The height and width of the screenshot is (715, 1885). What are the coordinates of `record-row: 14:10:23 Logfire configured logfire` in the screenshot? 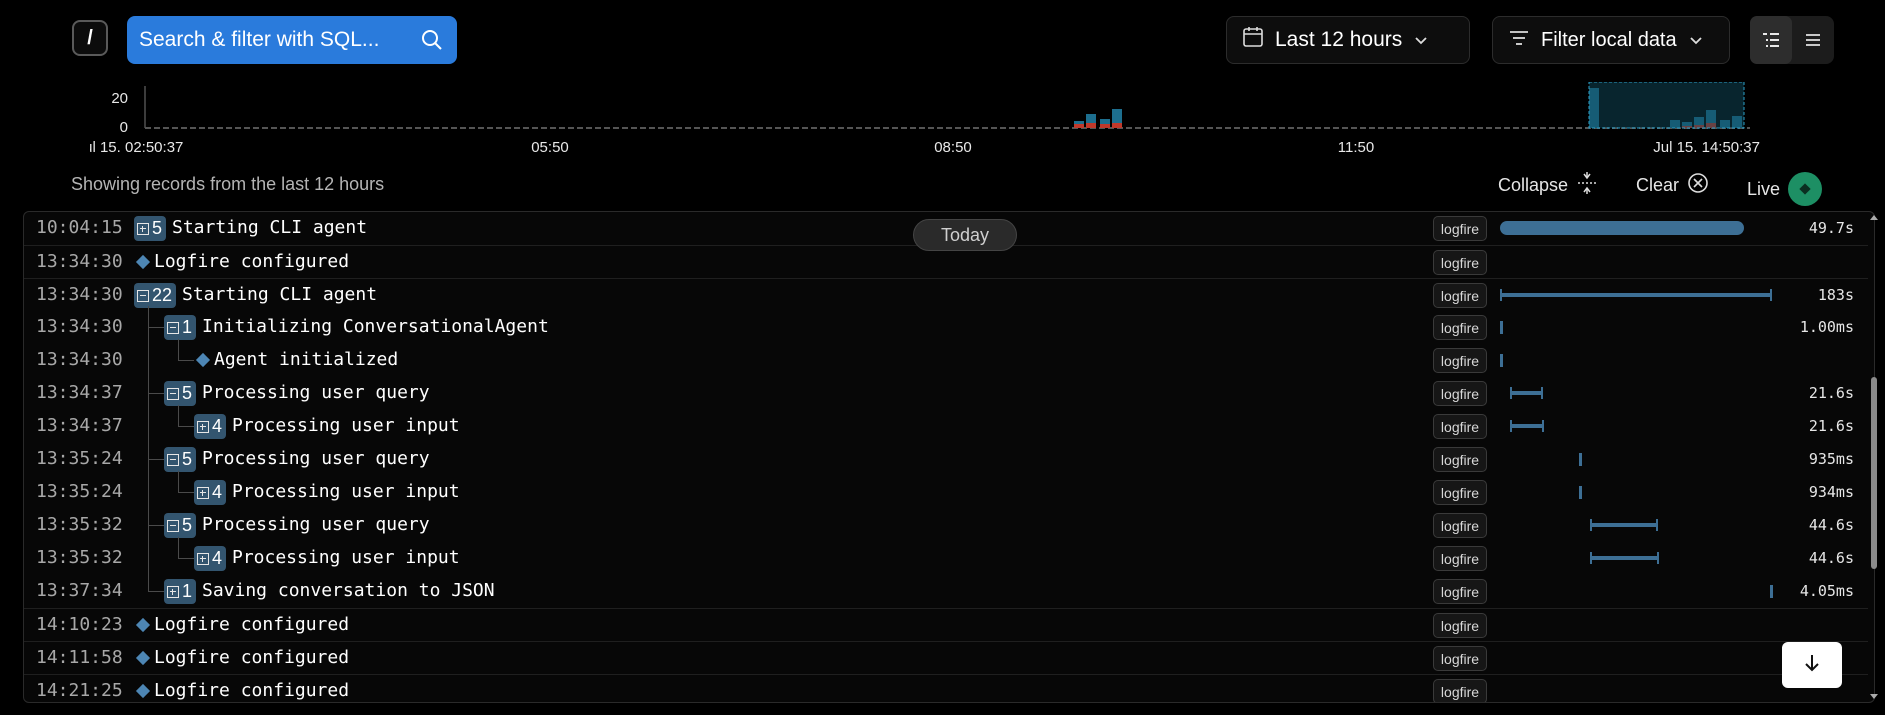 It's located at (946, 625).